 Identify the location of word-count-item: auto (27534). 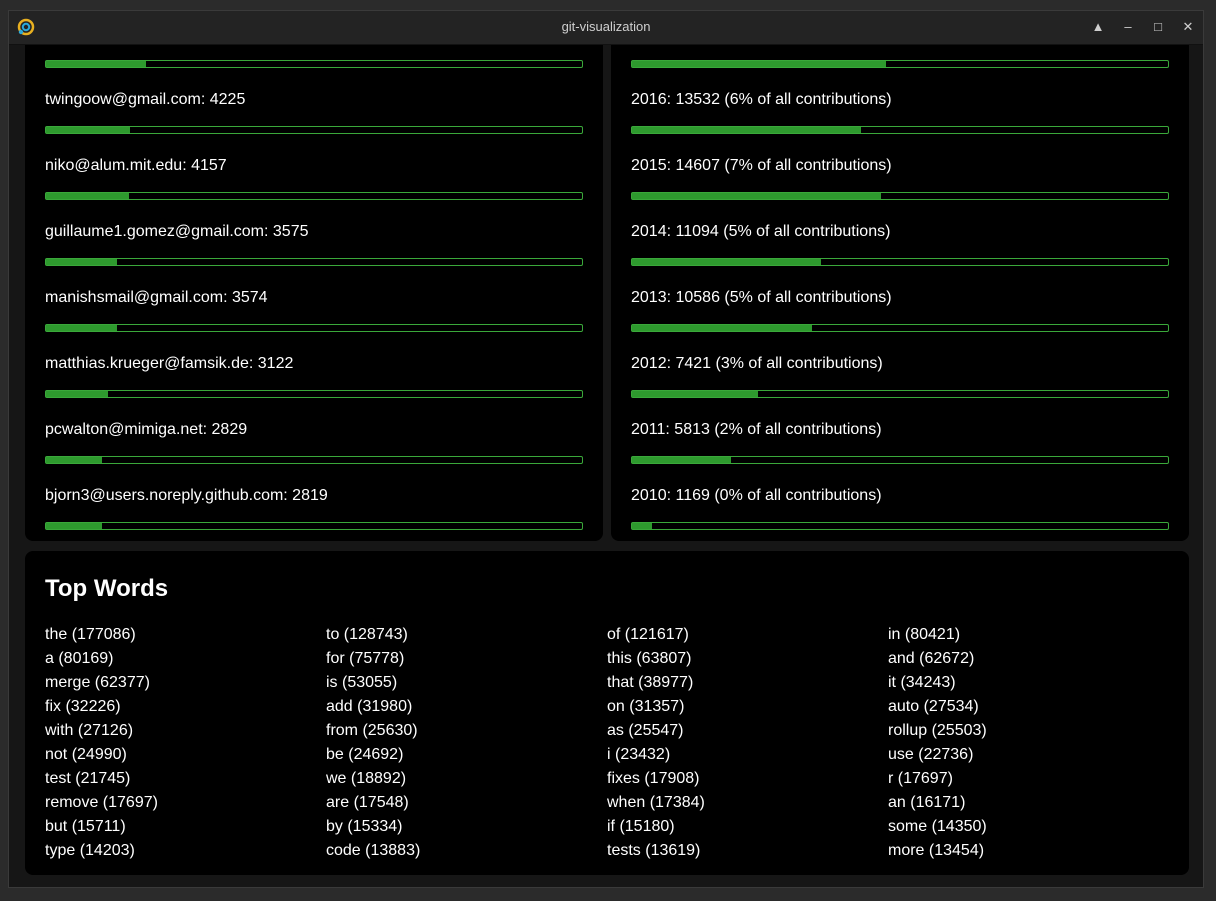
(933, 706).